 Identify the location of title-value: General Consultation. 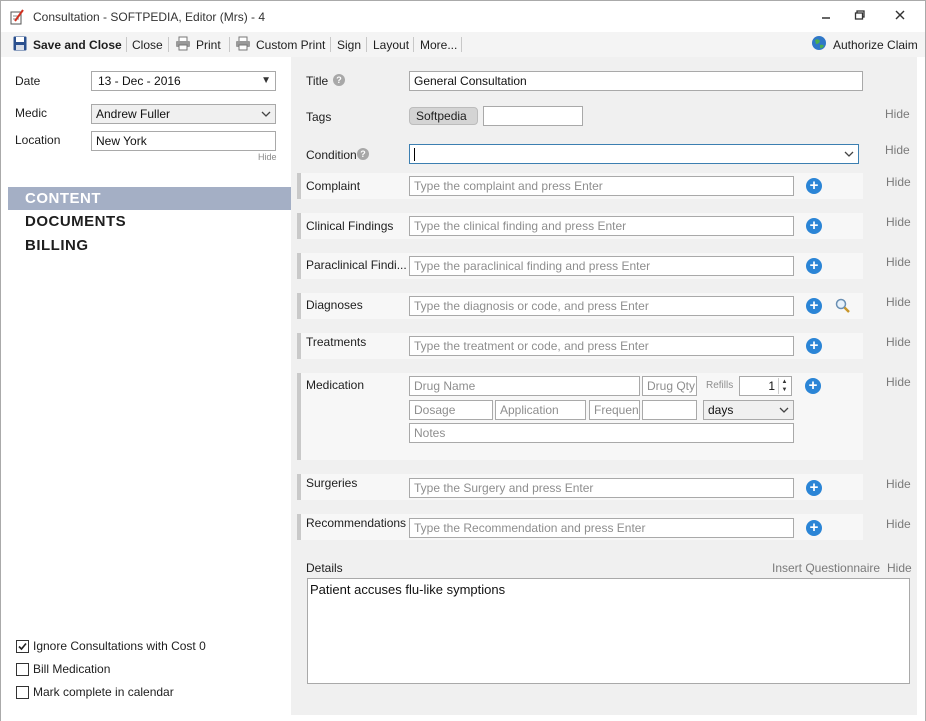
(470, 81).